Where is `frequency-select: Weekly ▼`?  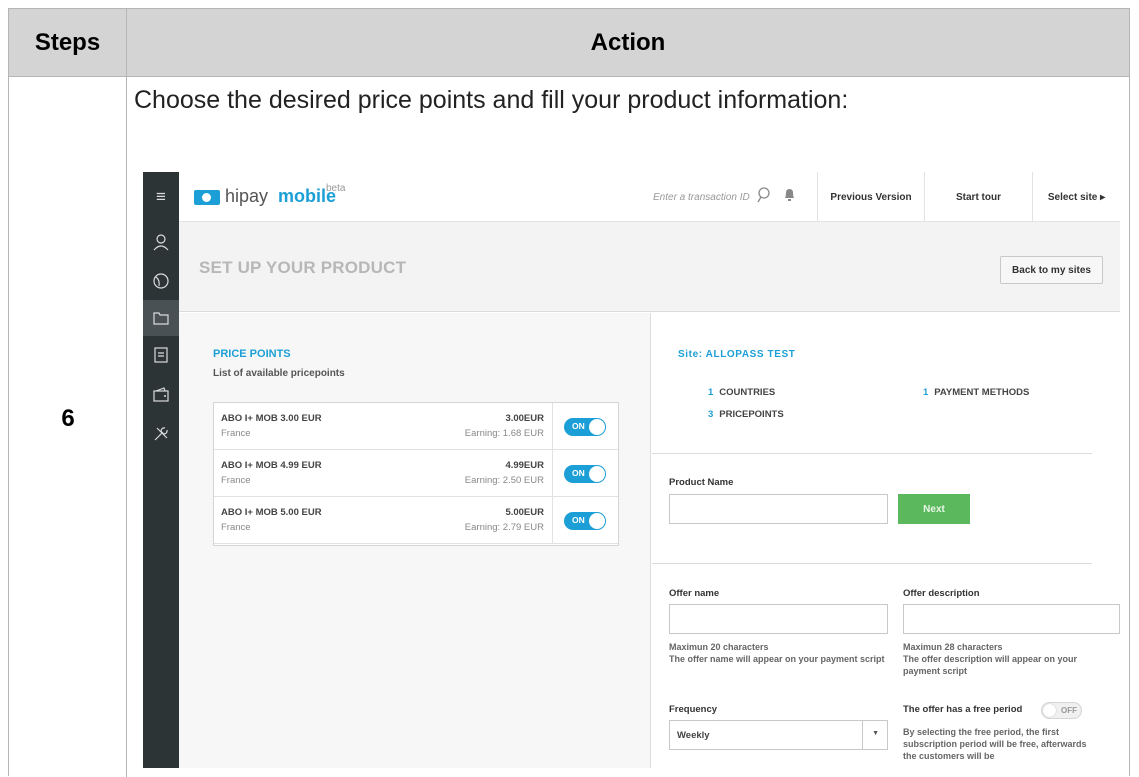 frequency-select: Weekly ▼ is located at coordinates (778, 735).